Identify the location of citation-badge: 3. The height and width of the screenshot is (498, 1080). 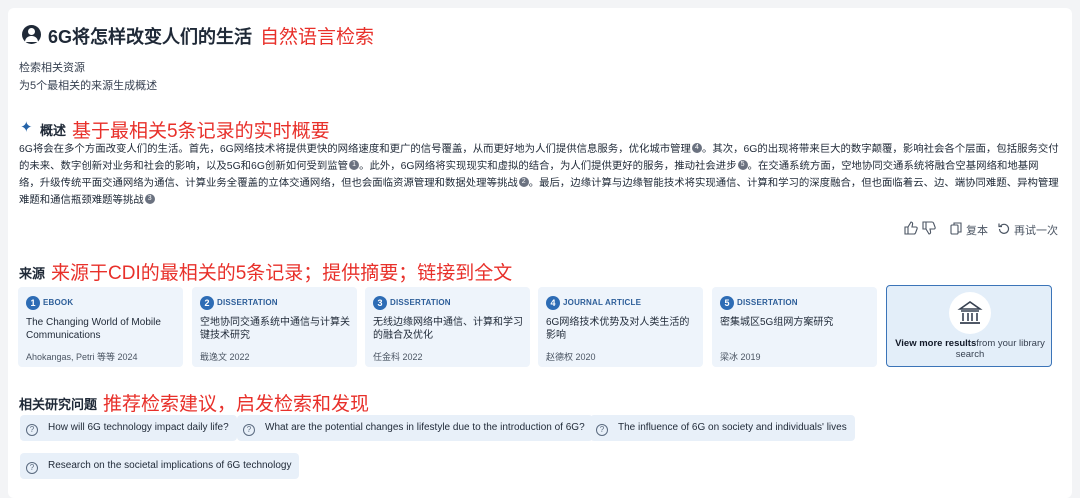
(149, 199).